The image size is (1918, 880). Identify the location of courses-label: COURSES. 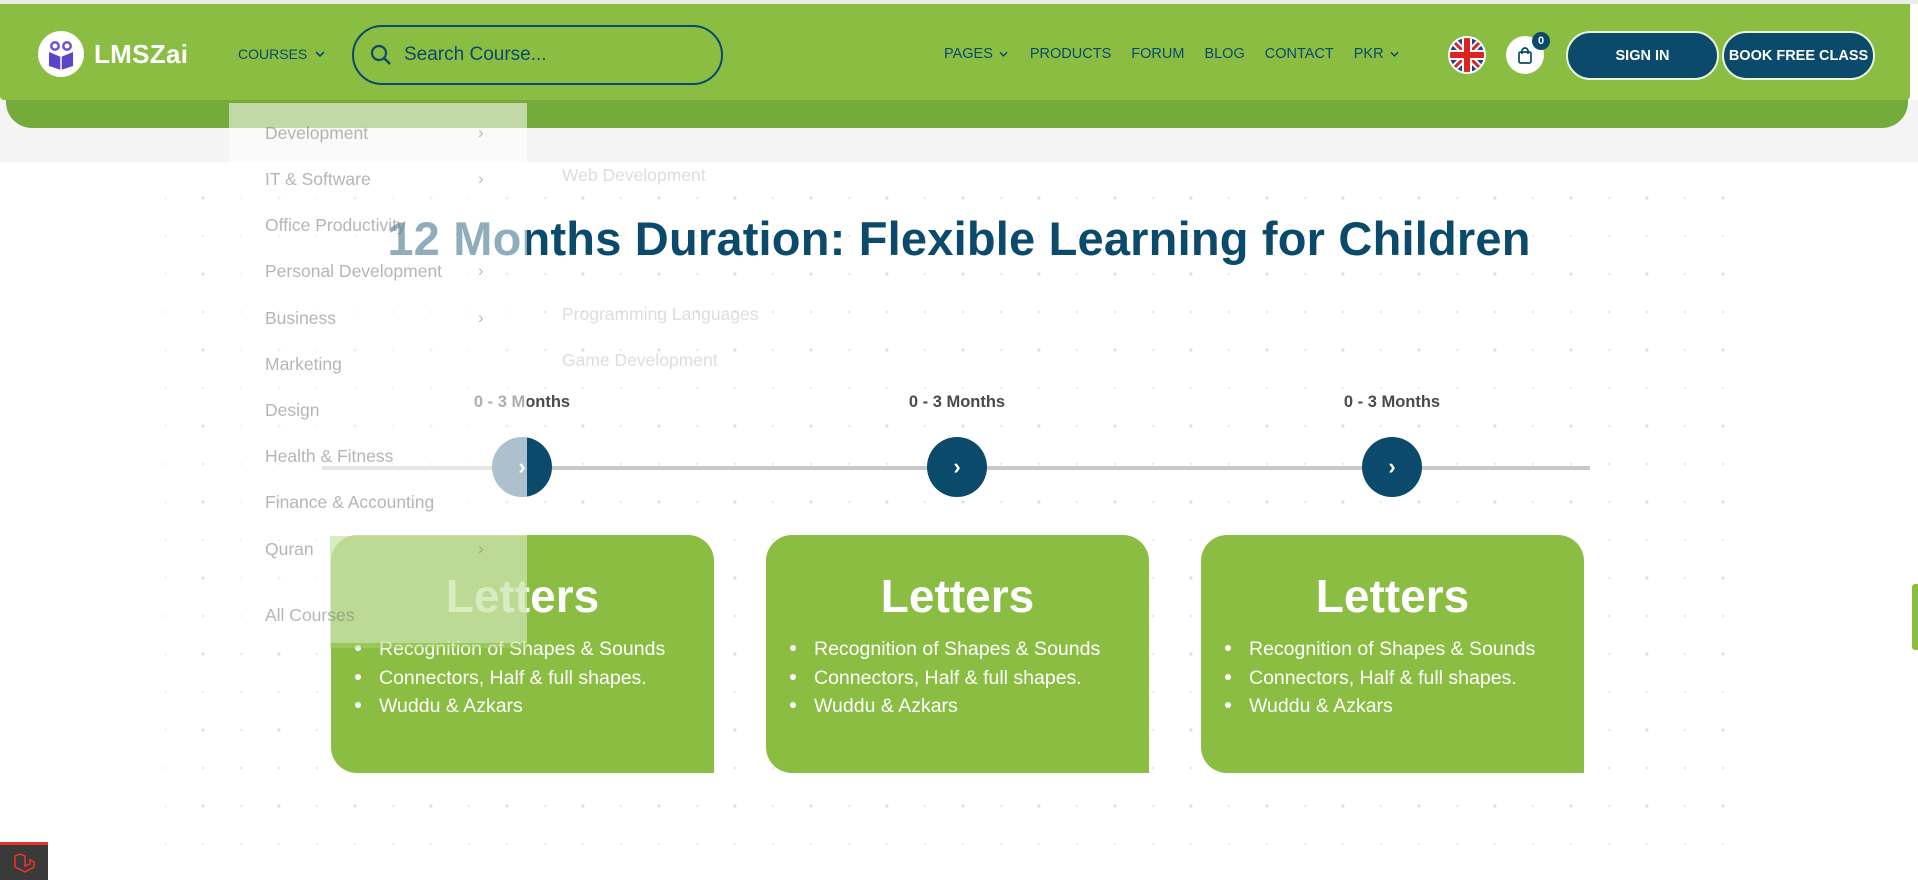
(273, 54).